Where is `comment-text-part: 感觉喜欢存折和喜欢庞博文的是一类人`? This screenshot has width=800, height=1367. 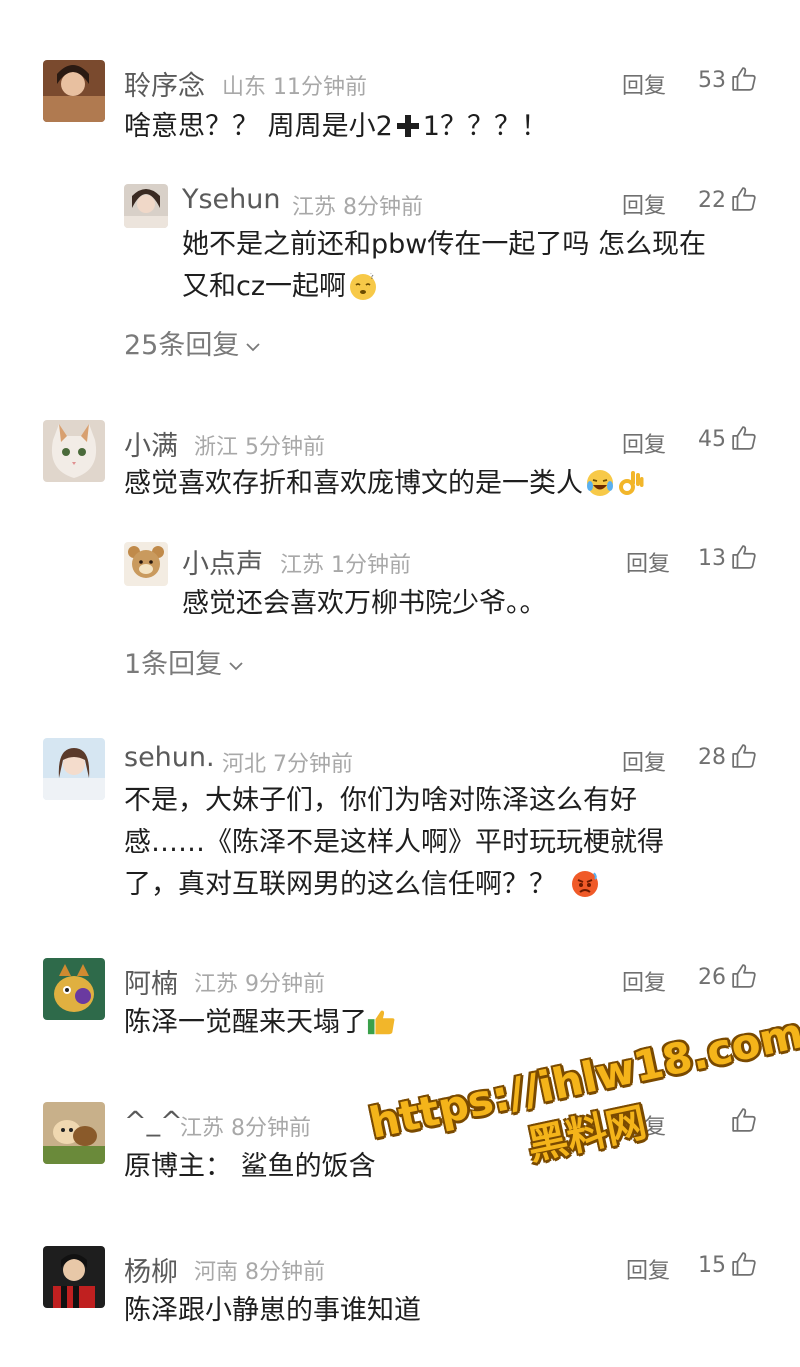 comment-text-part: 感觉喜欢存折和喜欢庞博文的是一类人 is located at coordinates (353, 483).